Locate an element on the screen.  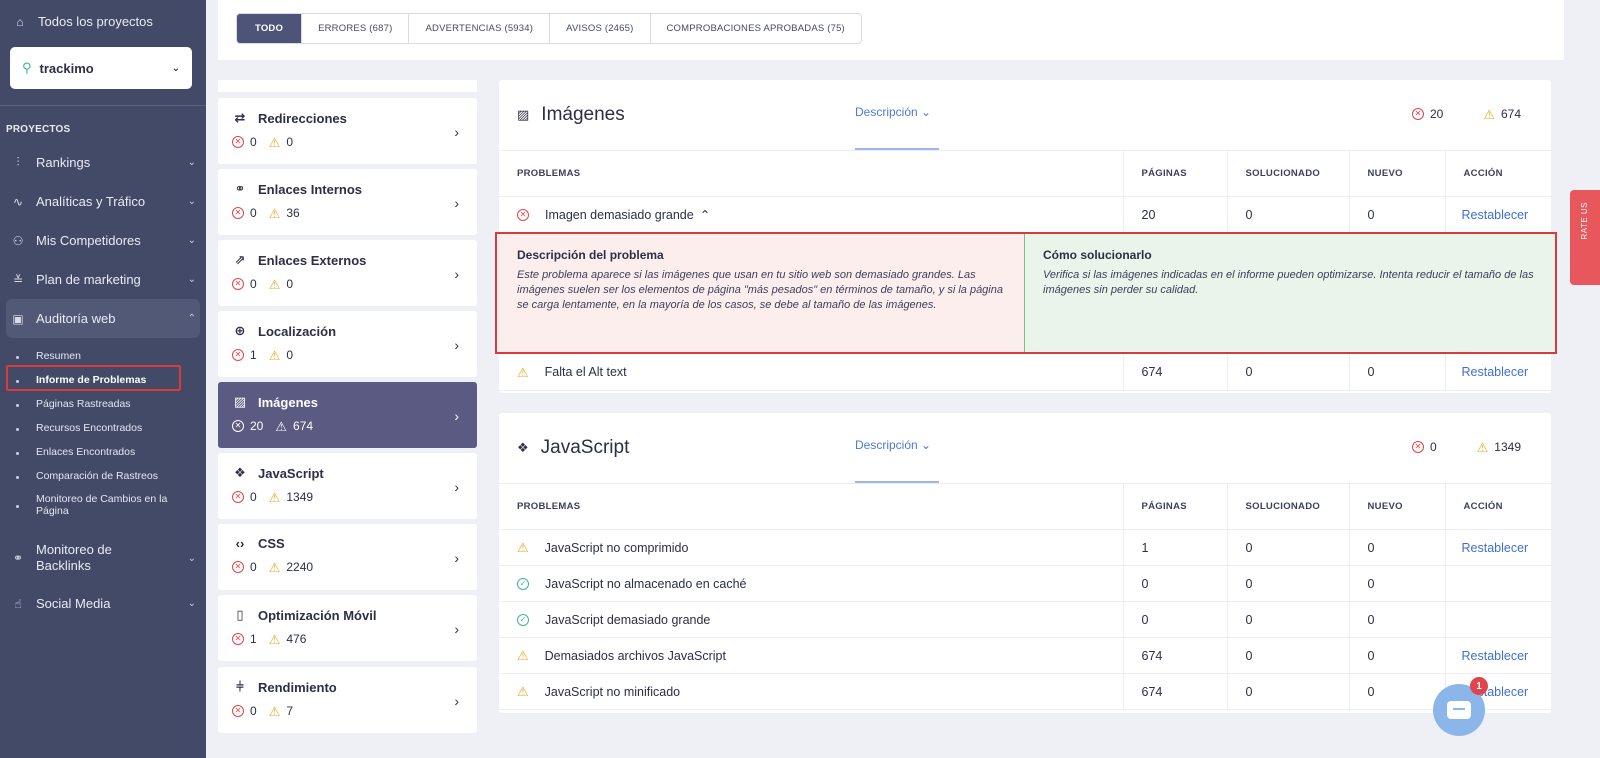
issue-name: JavaScript no minificado is located at coordinates (612, 691).